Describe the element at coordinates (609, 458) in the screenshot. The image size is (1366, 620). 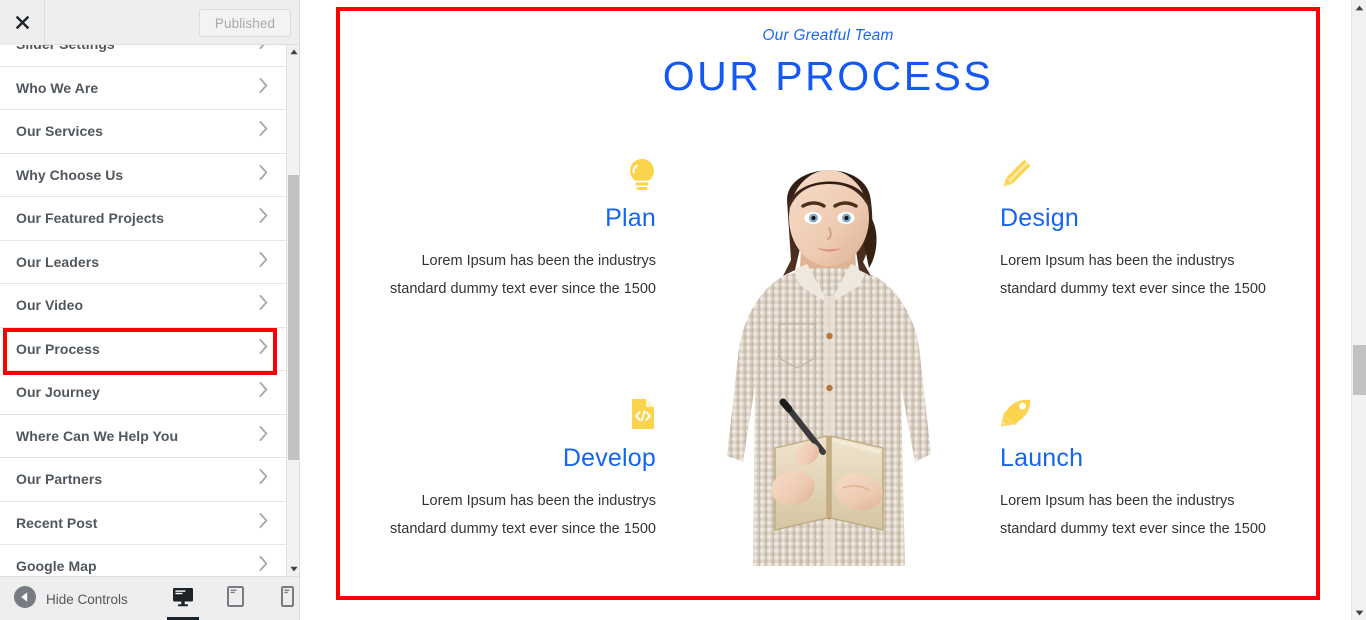
I see `feature-title: Develop` at that location.